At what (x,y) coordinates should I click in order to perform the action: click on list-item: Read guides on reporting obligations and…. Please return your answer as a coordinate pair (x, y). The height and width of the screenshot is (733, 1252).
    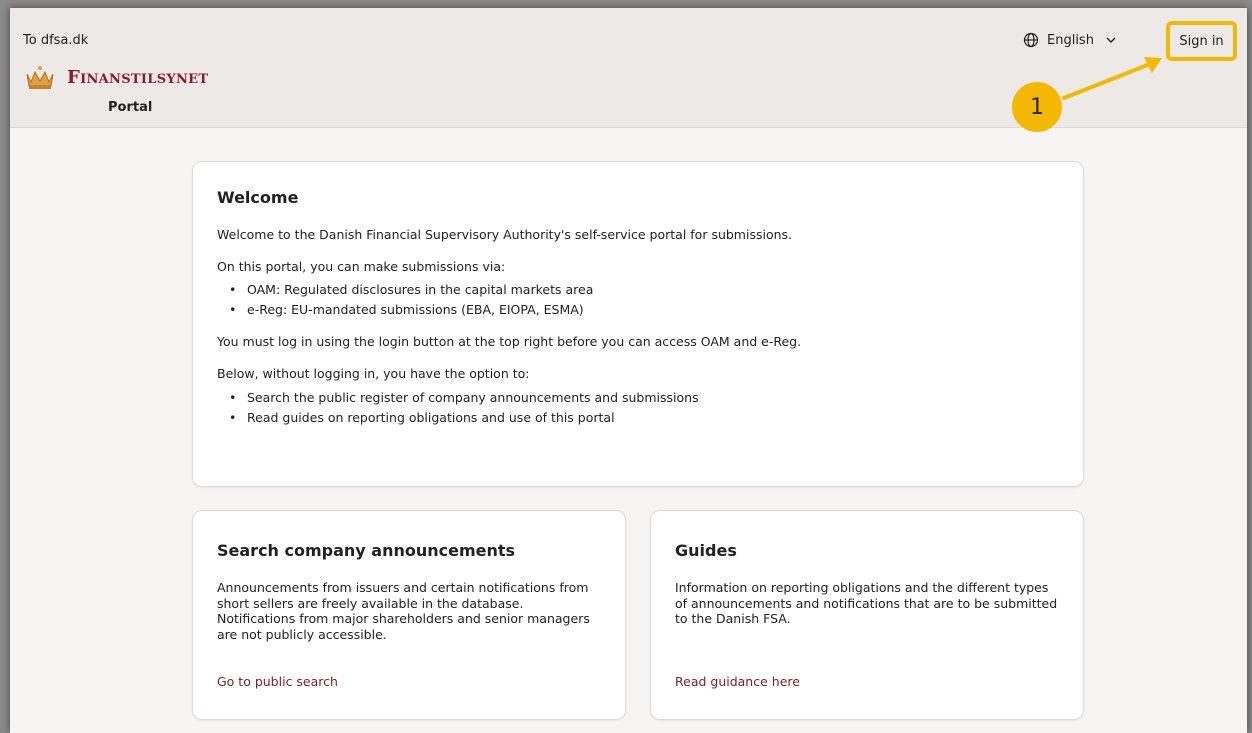
    Looking at the image, I should click on (638, 418).